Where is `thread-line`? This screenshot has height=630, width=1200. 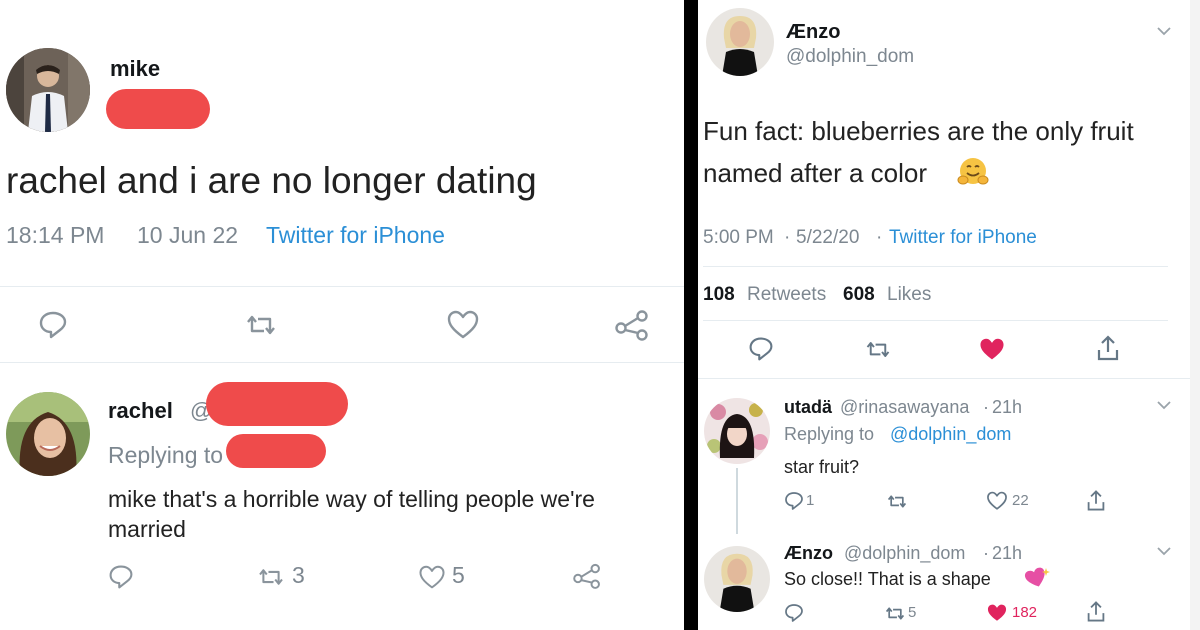 thread-line is located at coordinates (737, 501).